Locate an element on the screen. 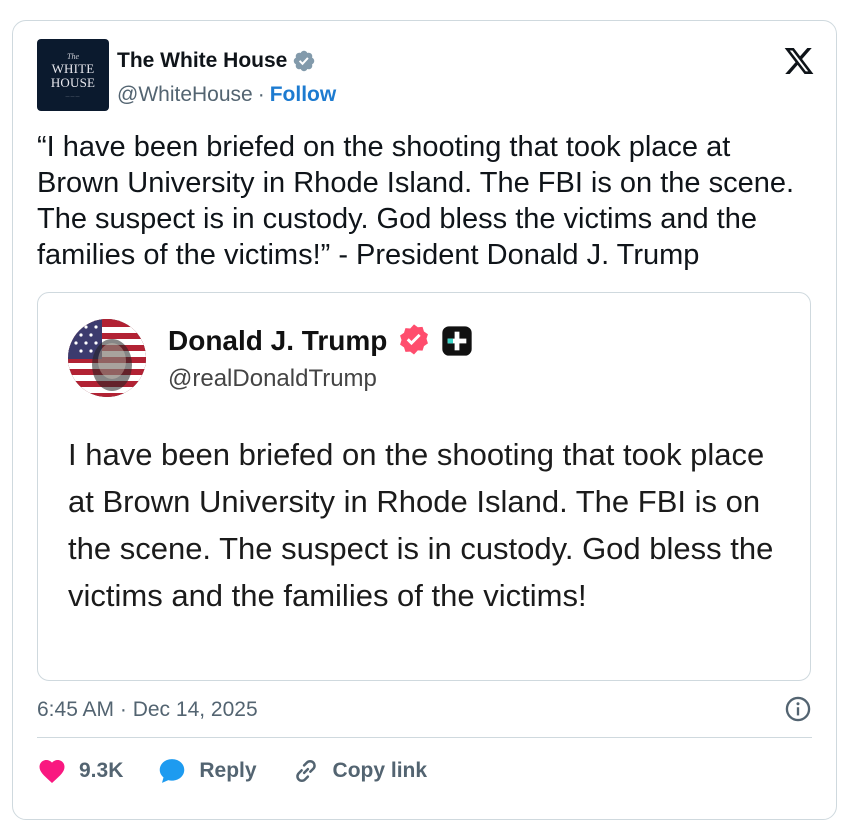  action-bar: 9.3K Reply Copy link is located at coordinates (249, 771).